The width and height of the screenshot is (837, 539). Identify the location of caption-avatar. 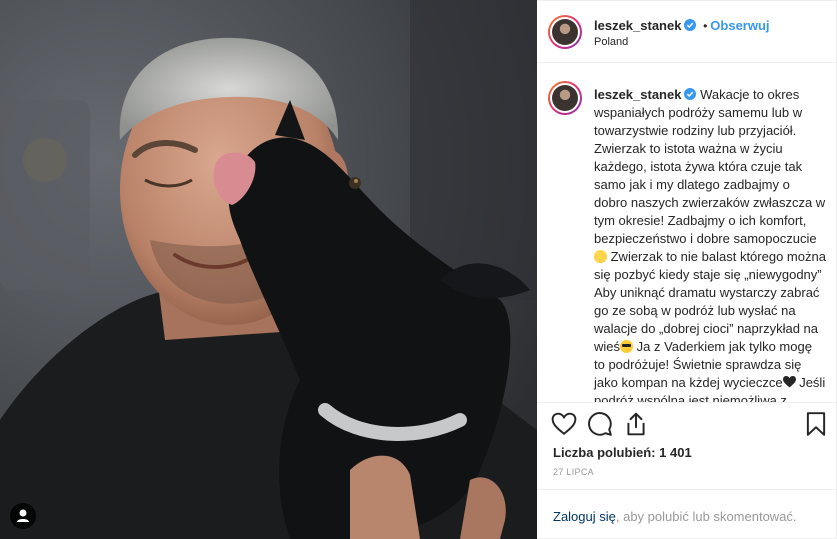
(565, 98).